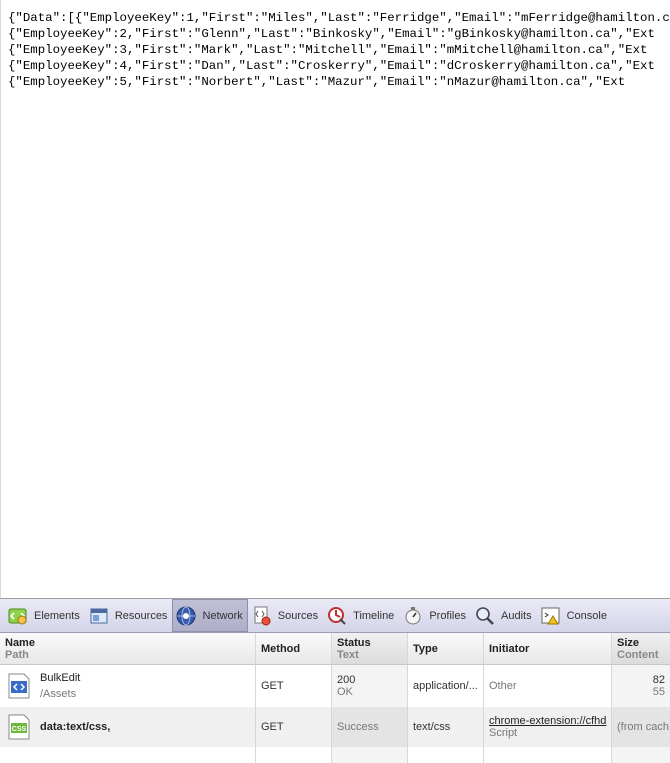  What do you see at coordinates (348, 654) in the screenshot?
I see `header-status-text-label: Text` at bounding box center [348, 654].